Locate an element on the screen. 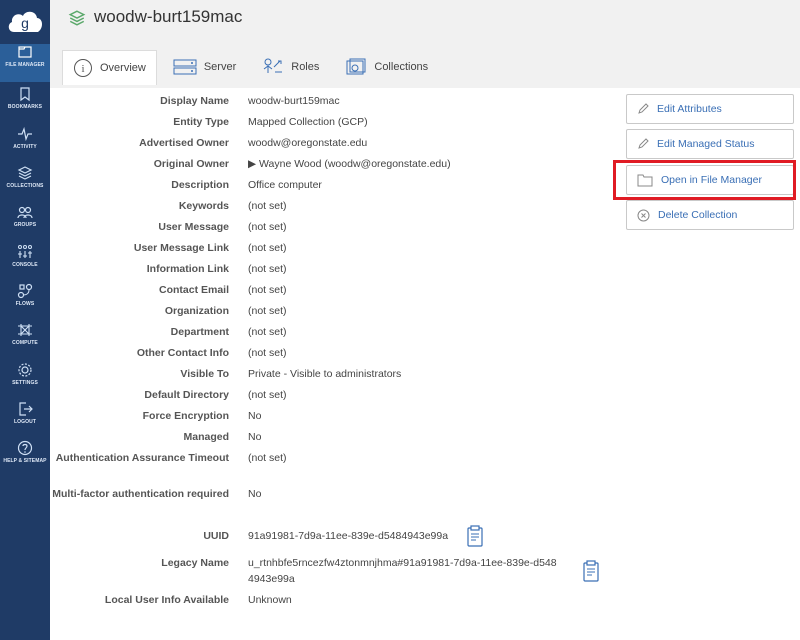  tab-label: Server is located at coordinates (220, 67).